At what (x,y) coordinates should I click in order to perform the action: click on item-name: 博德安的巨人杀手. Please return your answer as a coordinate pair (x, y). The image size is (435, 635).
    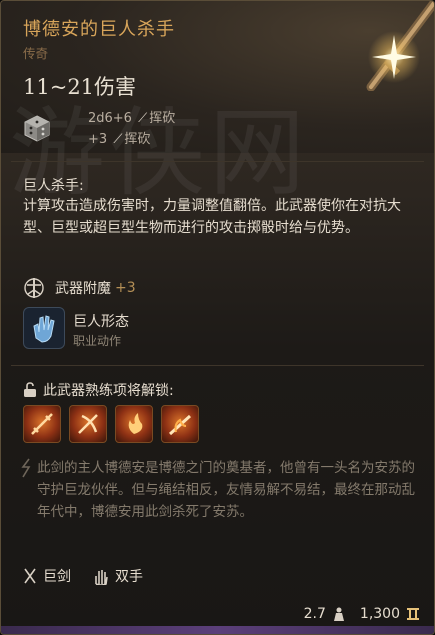
    Looking at the image, I should click on (99, 29).